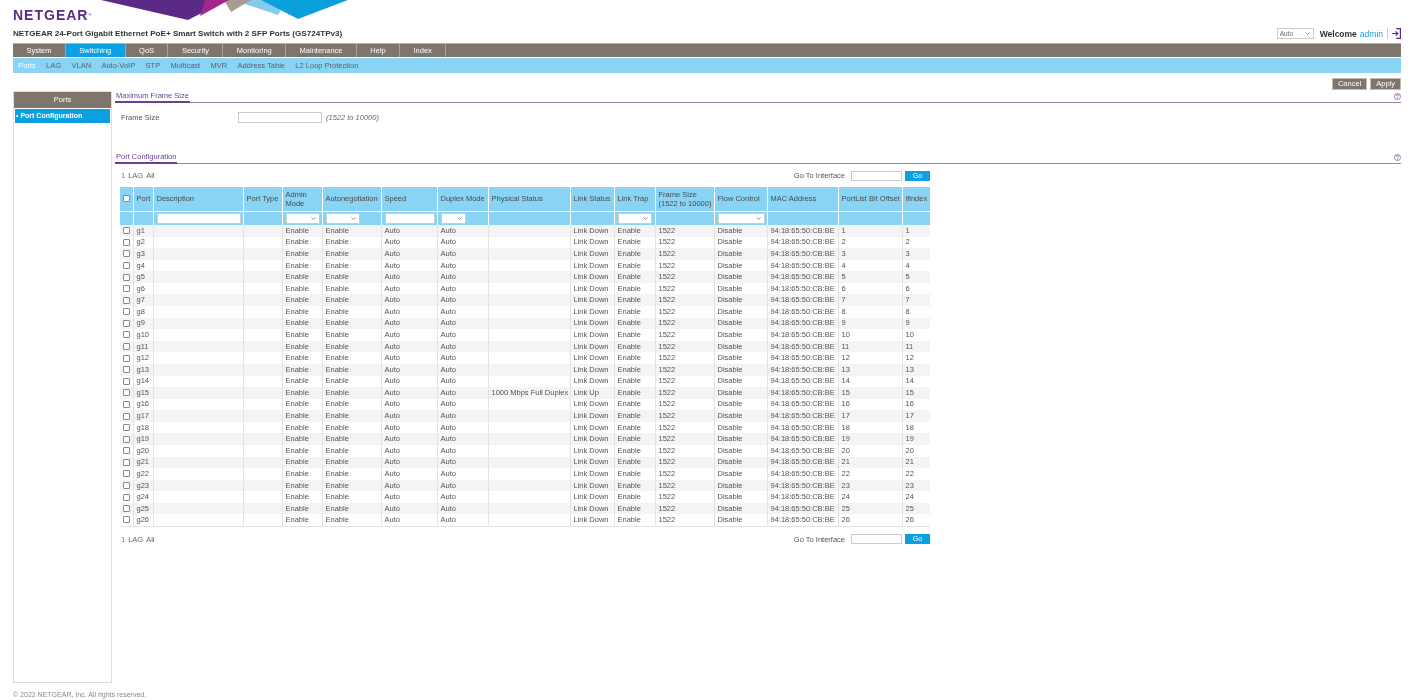 Image resolution: width=1414 pixels, height=700 pixels. Describe the element at coordinates (178, 33) in the screenshot. I see `device-title: NETGEAR 24-Port Gigabit Ethernet PoE+ Smart Switch with 2 SFP Ports (GS724TPv3)` at that location.